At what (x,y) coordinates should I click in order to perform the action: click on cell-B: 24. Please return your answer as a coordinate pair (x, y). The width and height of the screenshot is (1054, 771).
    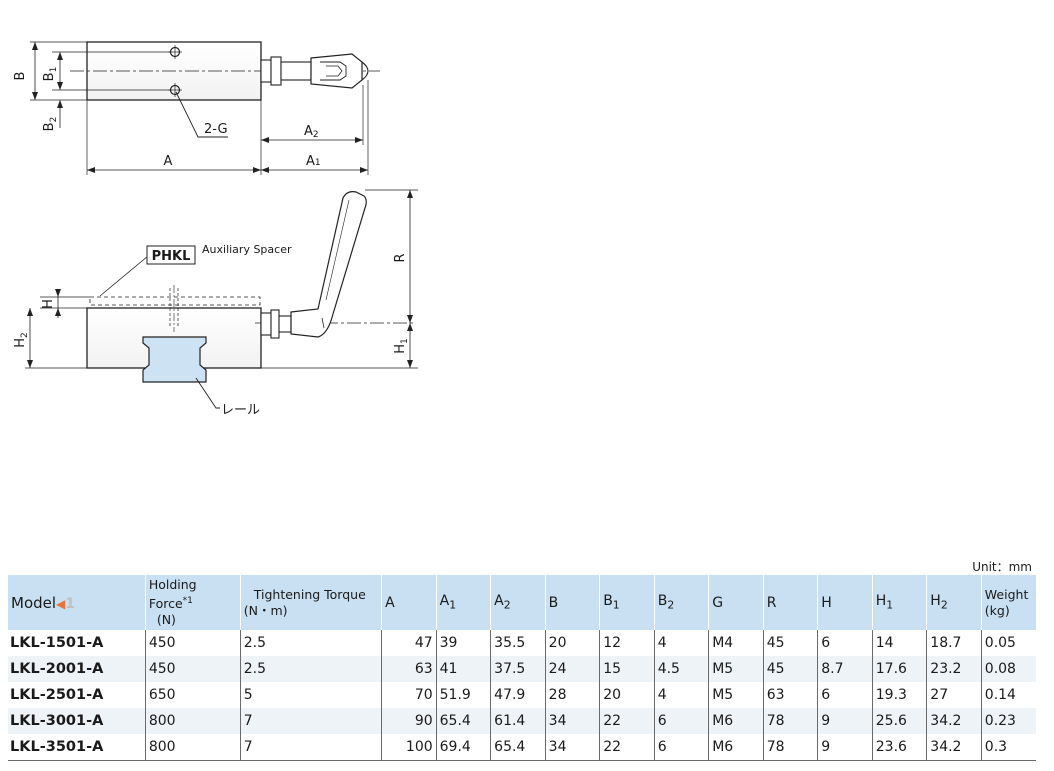
    Looking at the image, I should click on (572, 669).